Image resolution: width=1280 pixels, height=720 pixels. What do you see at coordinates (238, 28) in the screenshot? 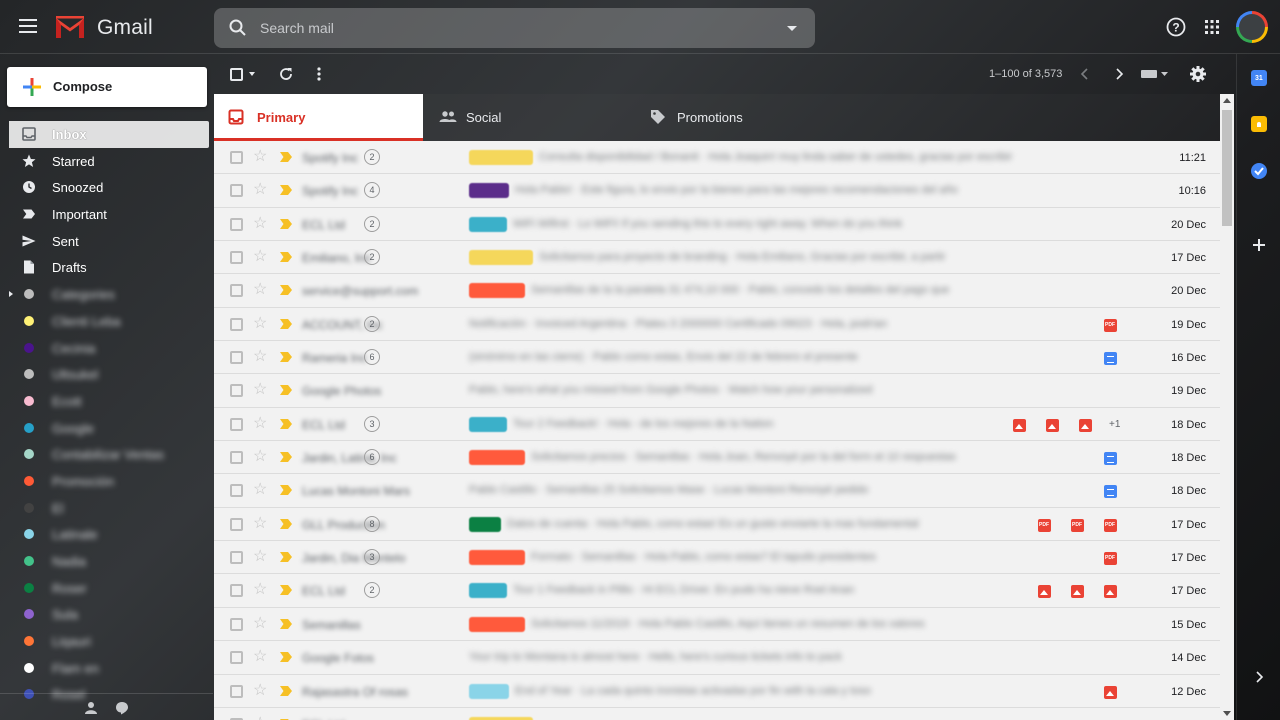
I see `search-icon` at bounding box center [238, 28].